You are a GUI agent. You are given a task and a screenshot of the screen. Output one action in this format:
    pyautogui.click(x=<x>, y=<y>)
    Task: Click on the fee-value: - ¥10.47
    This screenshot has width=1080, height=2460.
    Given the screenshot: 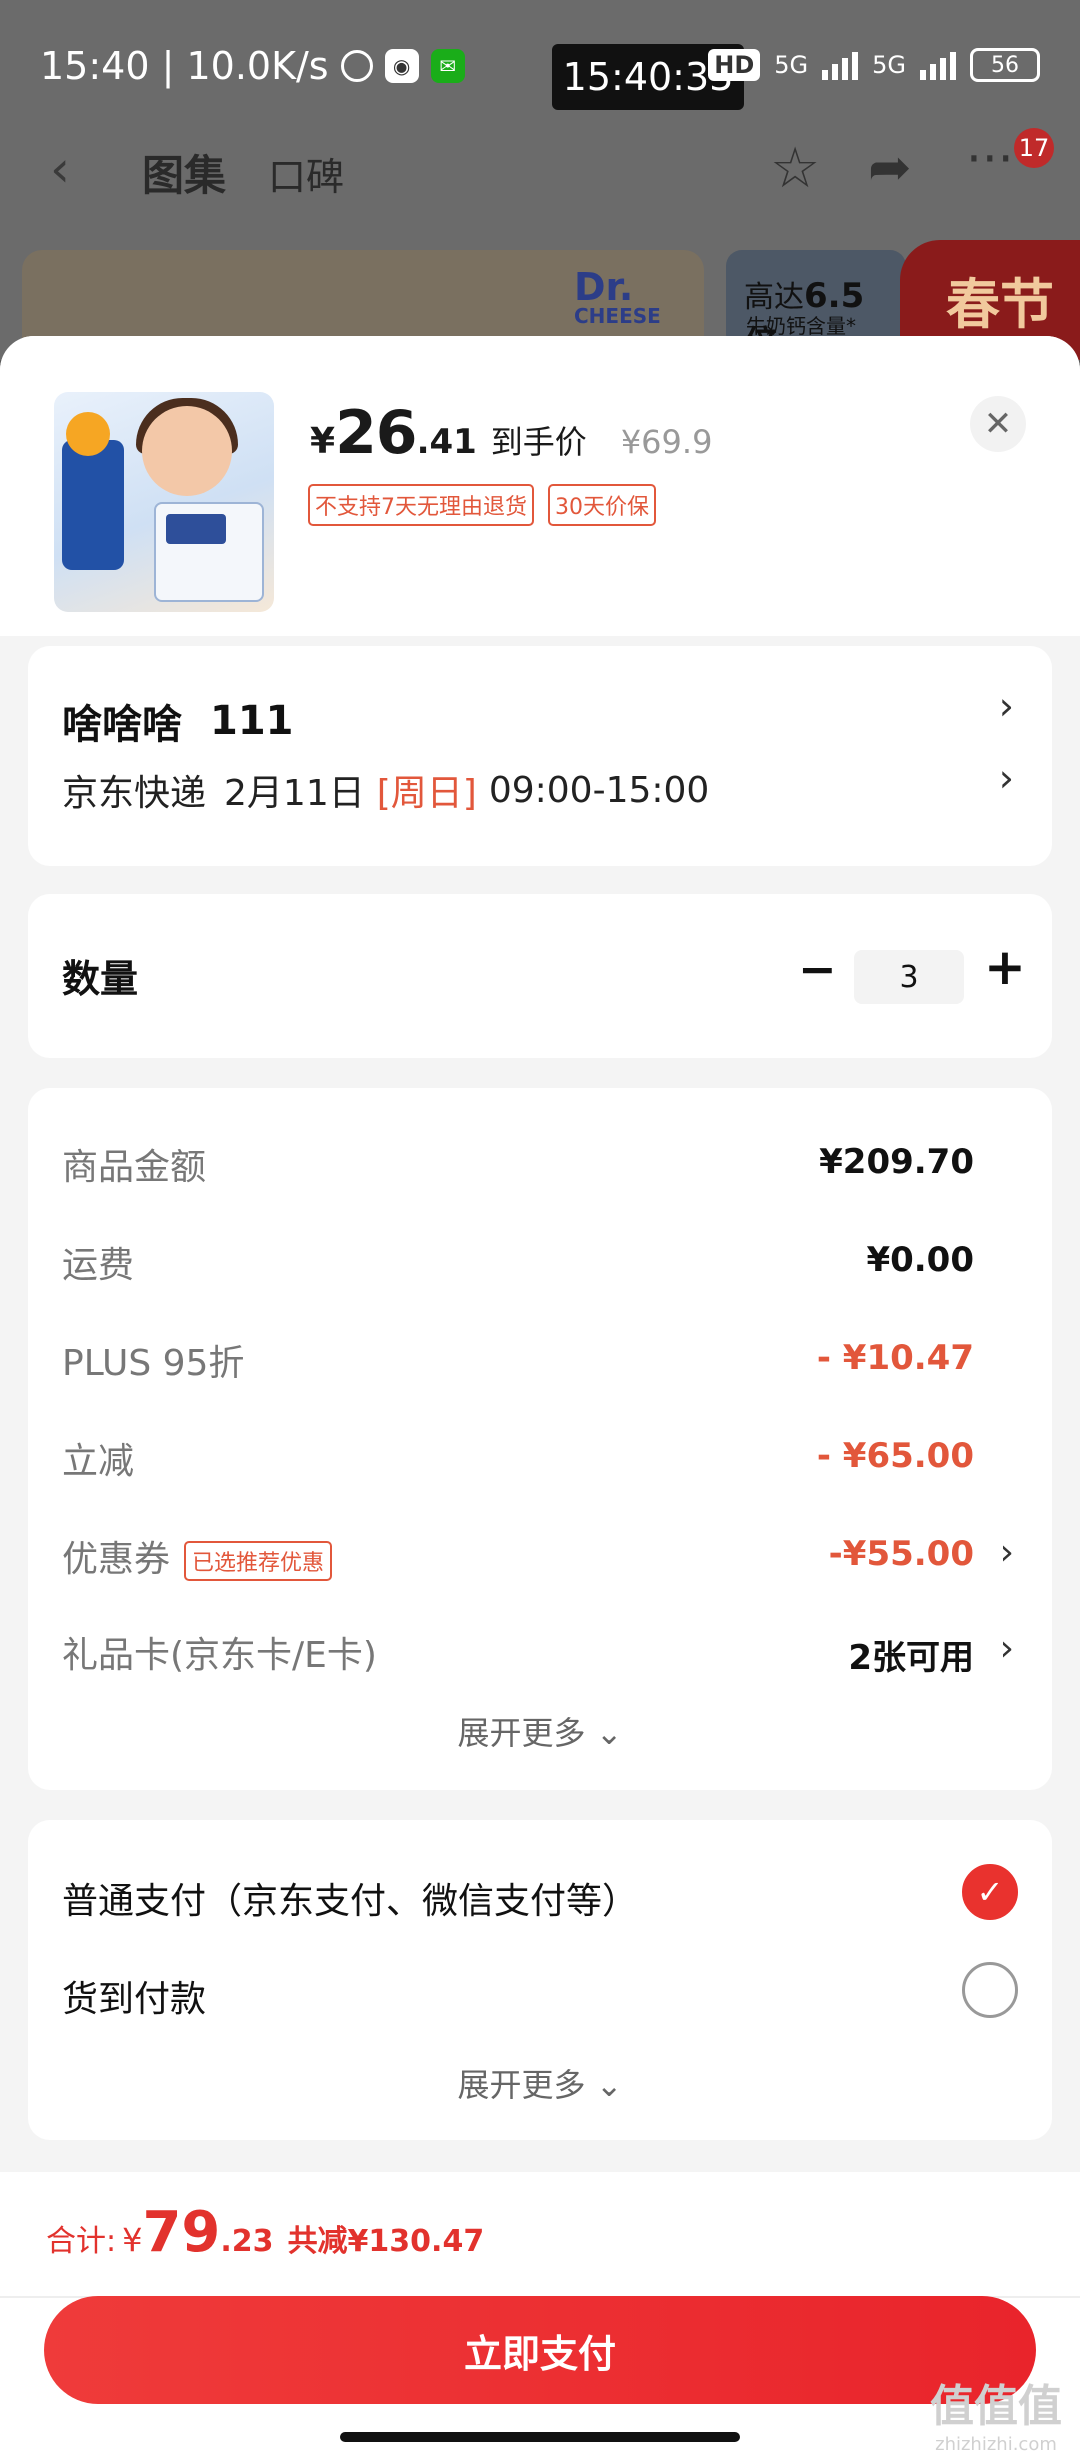 What is the action you would take?
    pyautogui.click(x=895, y=1358)
    